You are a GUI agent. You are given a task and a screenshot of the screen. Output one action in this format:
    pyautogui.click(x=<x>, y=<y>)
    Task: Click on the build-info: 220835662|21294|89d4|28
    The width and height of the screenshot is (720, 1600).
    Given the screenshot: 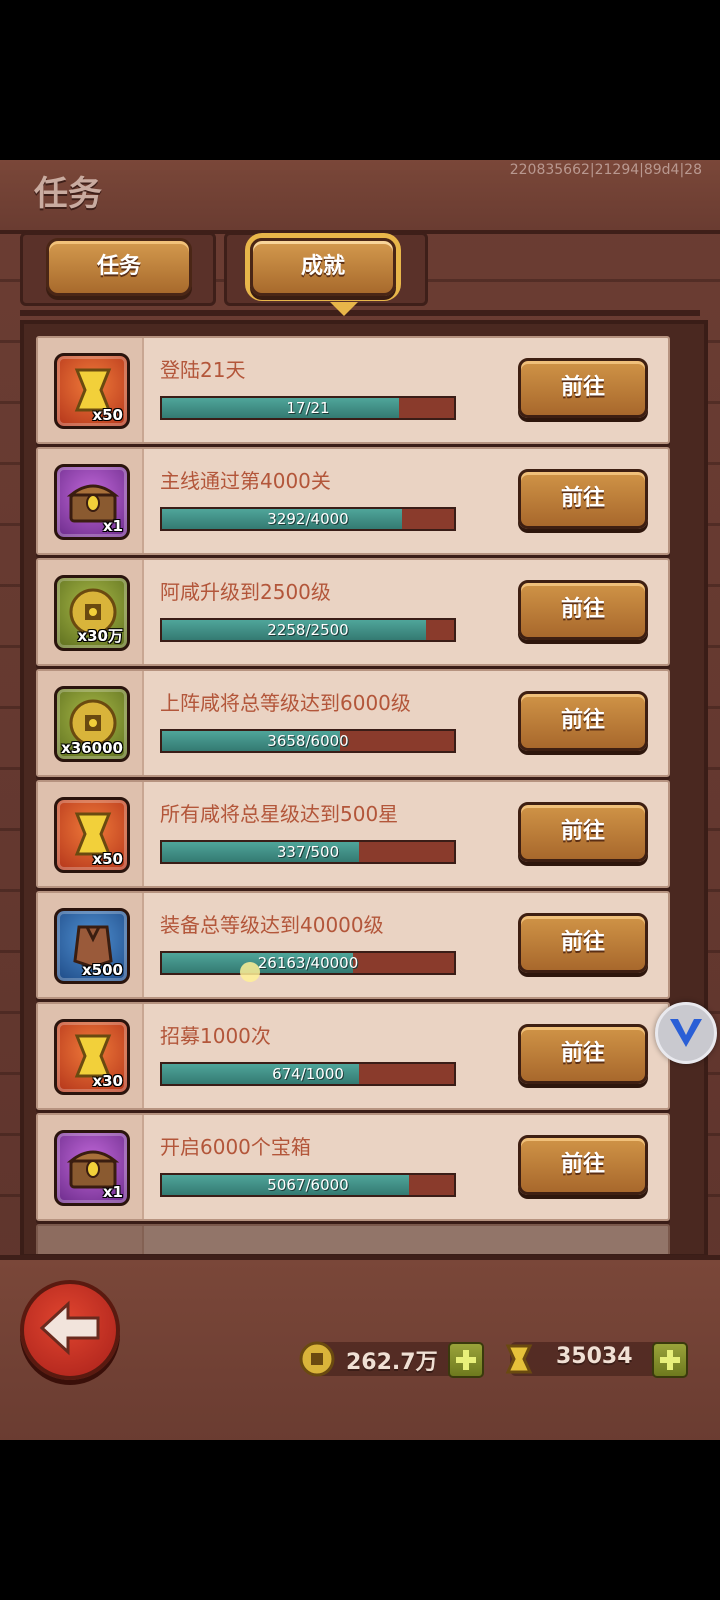 What is the action you would take?
    pyautogui.click(x=605, y=170)
    